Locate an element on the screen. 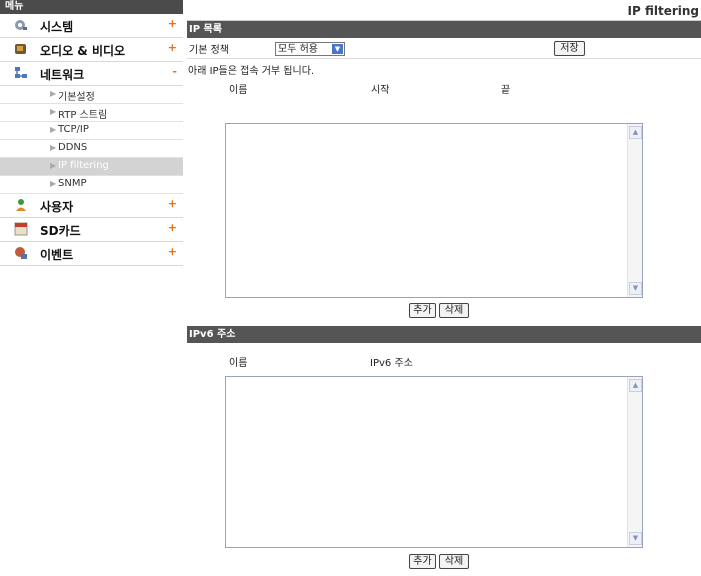 The image size is (701, 576). col-end-header: 끝 is located at coordinates (506, 90).